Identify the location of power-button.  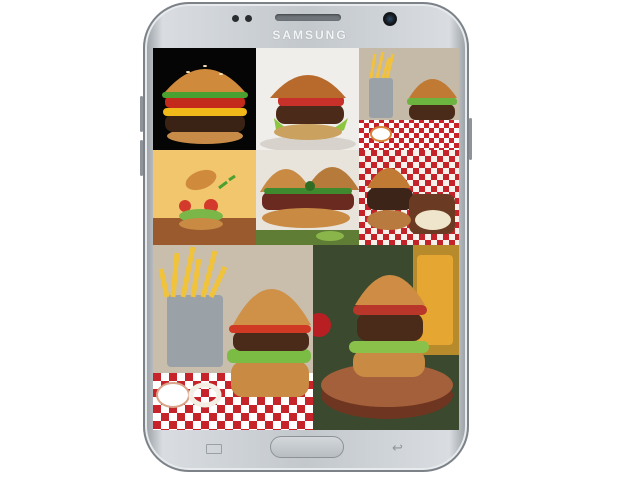
(470, 139).